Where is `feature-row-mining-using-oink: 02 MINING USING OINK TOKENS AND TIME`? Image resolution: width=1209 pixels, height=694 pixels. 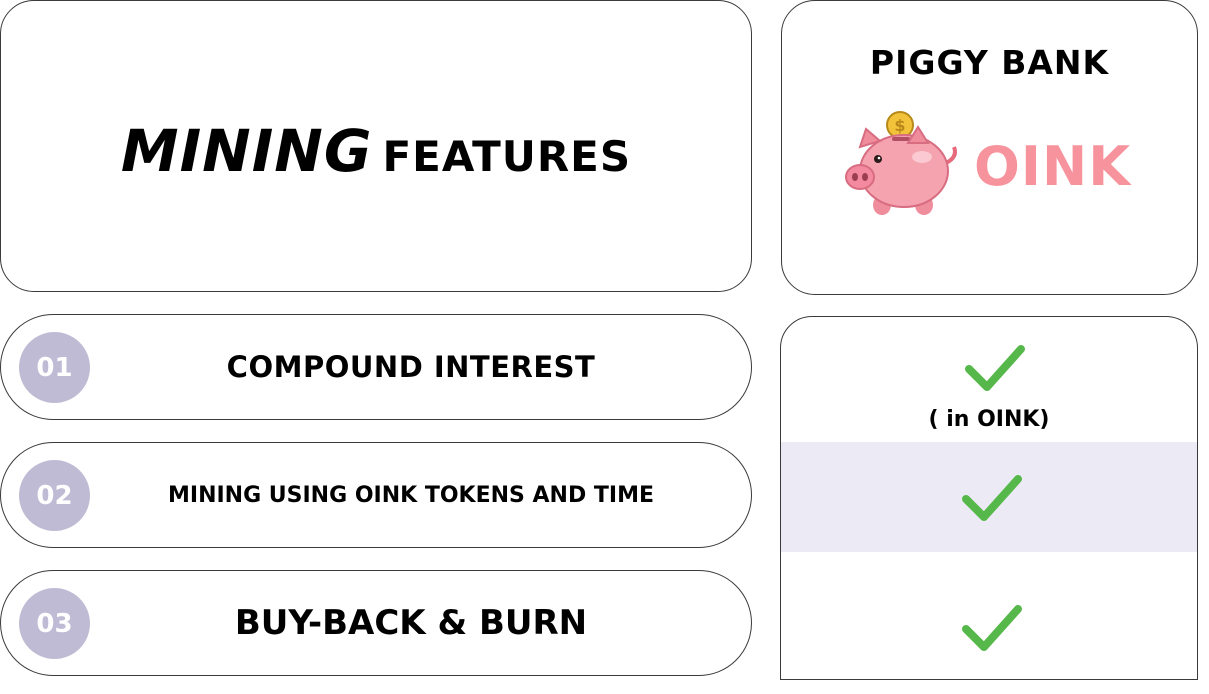 feature-row-mining-using-oink: 02 MINING USING OINK TOKENS AND TIME is located at coordinates (376, 495).